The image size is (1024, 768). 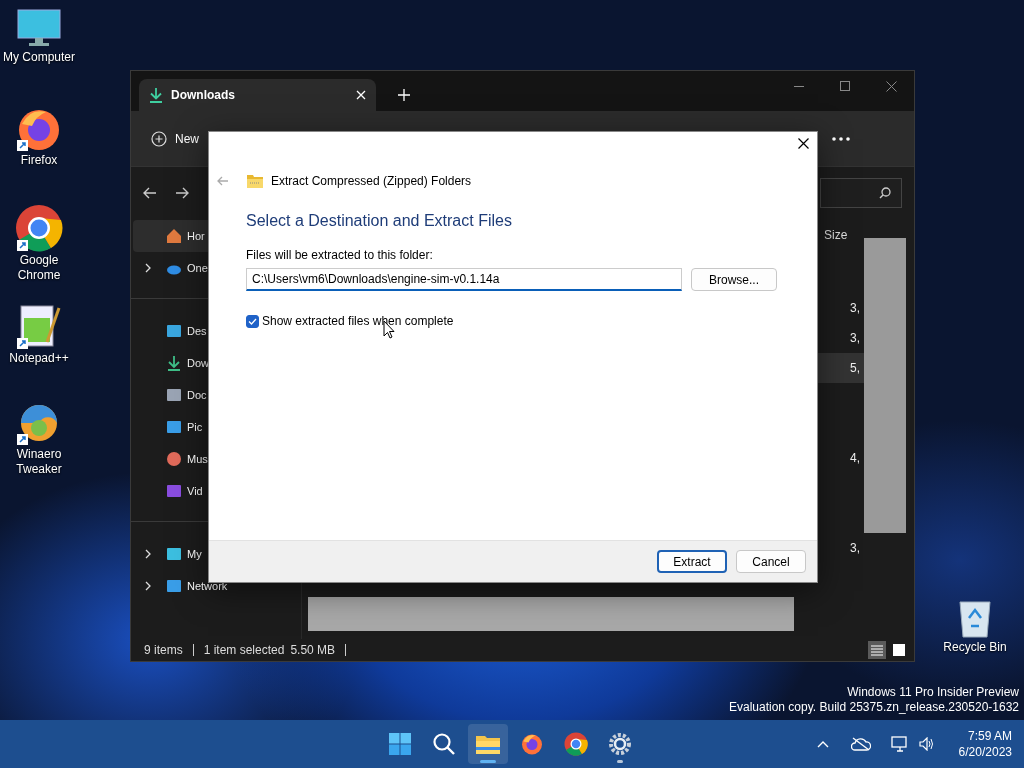 I want to click on field-label: Files will be extracted to this folder:, so click(x=340, y=255).